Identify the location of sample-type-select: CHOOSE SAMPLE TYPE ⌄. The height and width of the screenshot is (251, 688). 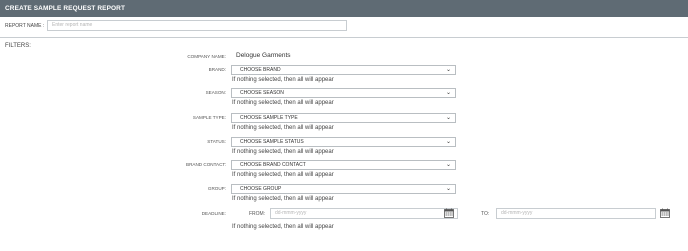
(343, 118).